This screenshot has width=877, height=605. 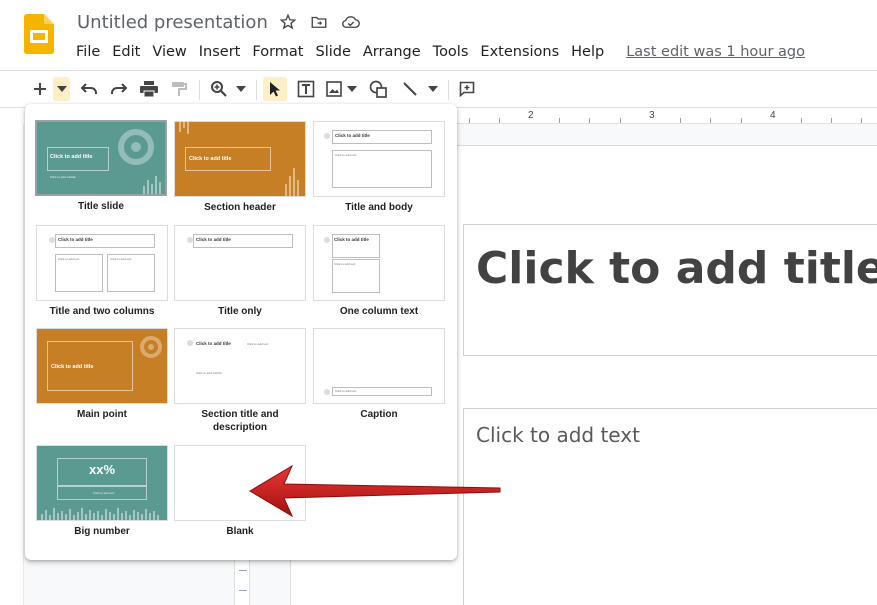 I want to click on ruler-number: 3, so click(x=652, y=115).